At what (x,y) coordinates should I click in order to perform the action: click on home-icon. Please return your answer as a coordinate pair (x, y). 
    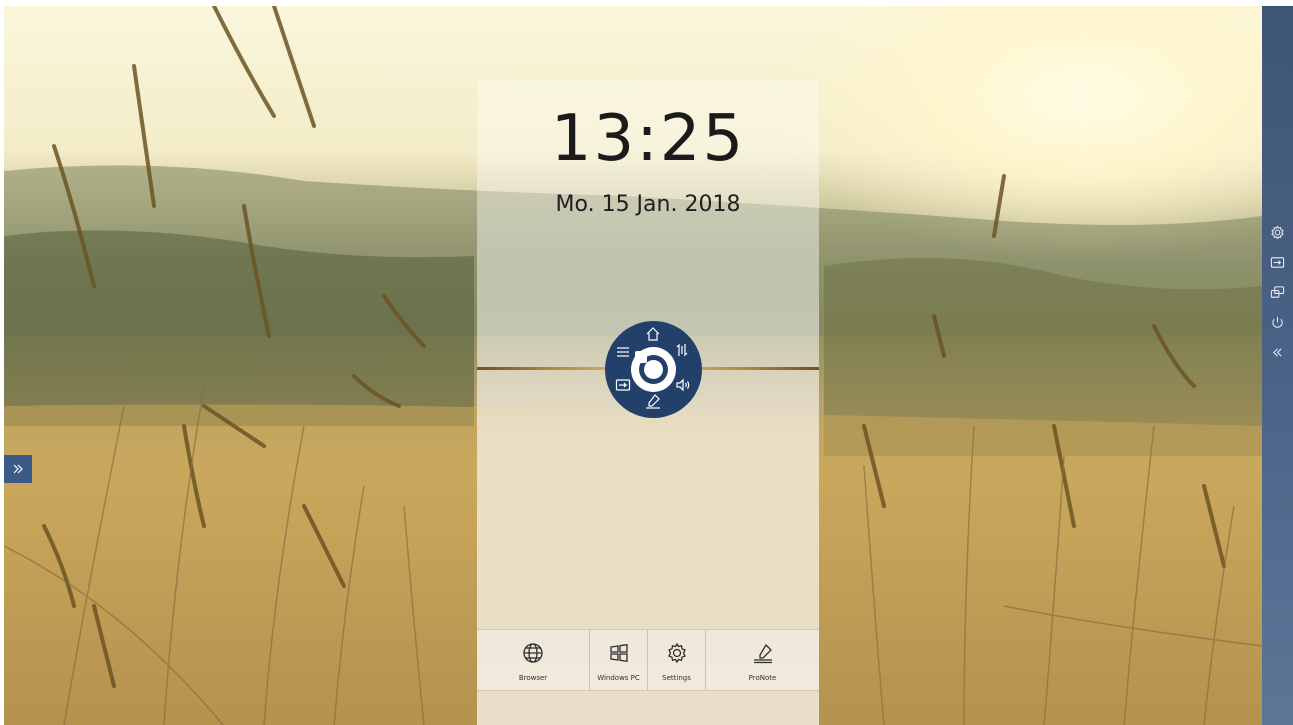
    Looking at the image, I should click on (653, 334).